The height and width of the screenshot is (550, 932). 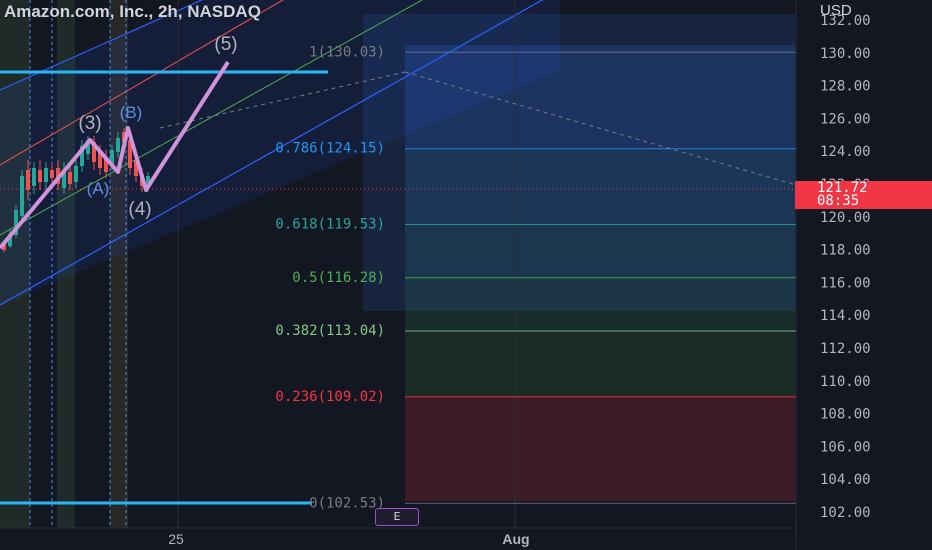 What do you see at coordinates (845, 480) in the screenshot?
I see `price-tick-label: 104.00` at bounding box center [845, 480].